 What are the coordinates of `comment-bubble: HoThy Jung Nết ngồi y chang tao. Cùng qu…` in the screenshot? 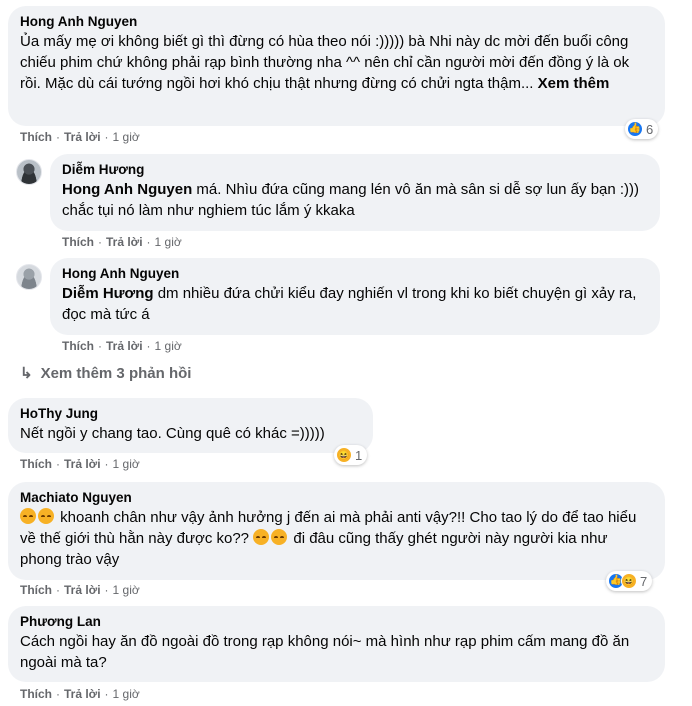 It's located at (190, 425).